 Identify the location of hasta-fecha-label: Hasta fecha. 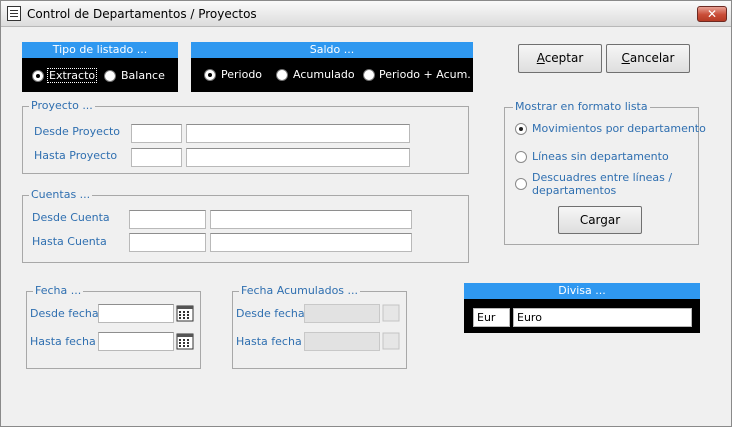
(63, 341).